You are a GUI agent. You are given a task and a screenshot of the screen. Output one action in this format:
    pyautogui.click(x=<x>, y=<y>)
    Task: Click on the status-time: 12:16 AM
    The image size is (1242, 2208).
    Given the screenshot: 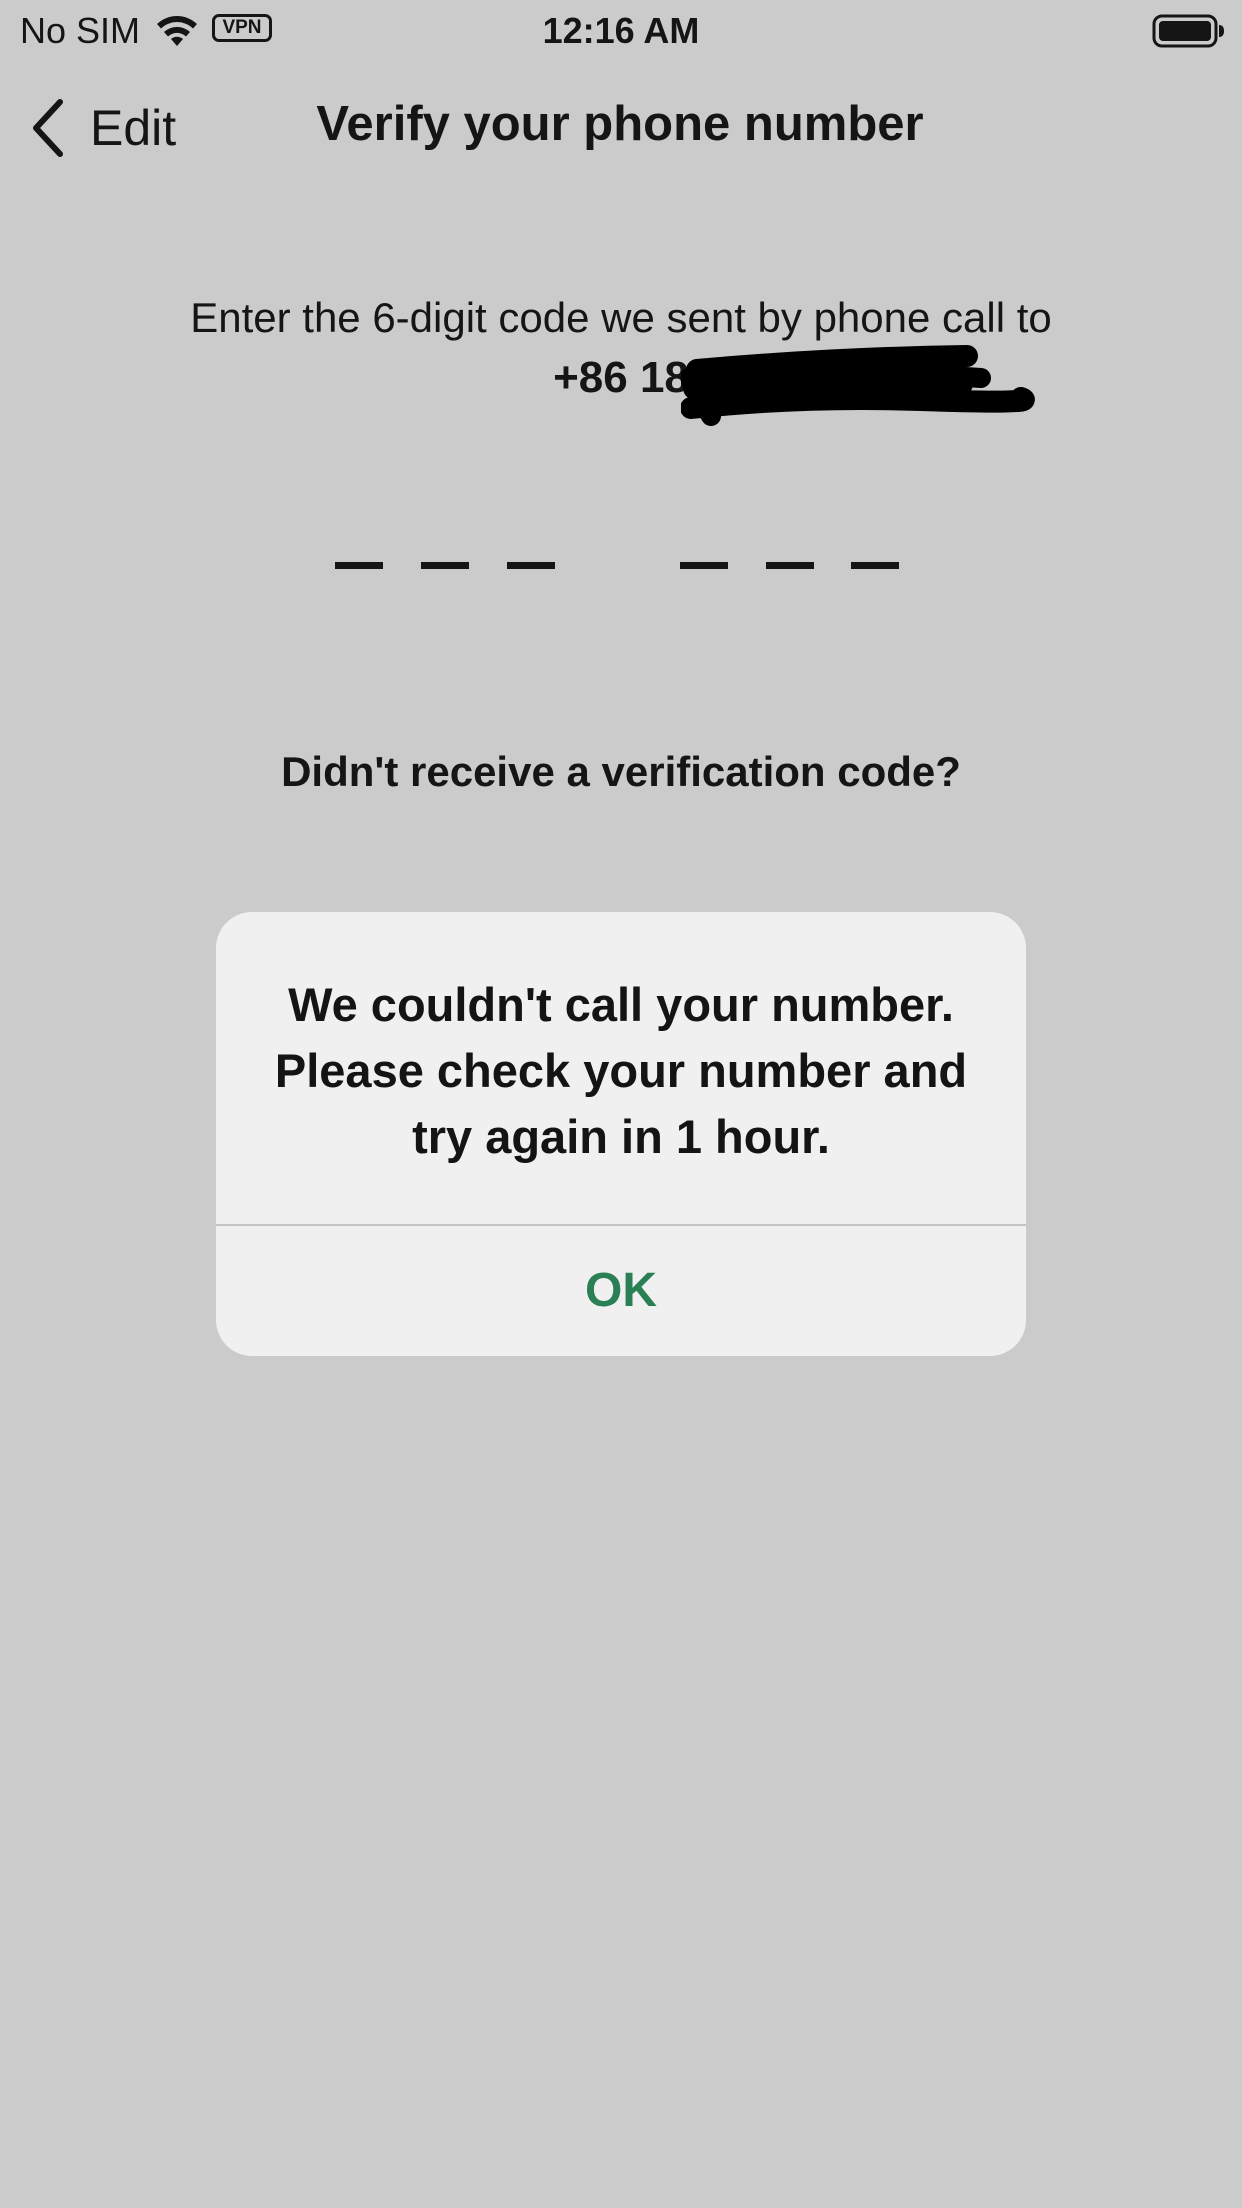 What is the action you would take?
    pyautogui.click(x=621, y=30)
    